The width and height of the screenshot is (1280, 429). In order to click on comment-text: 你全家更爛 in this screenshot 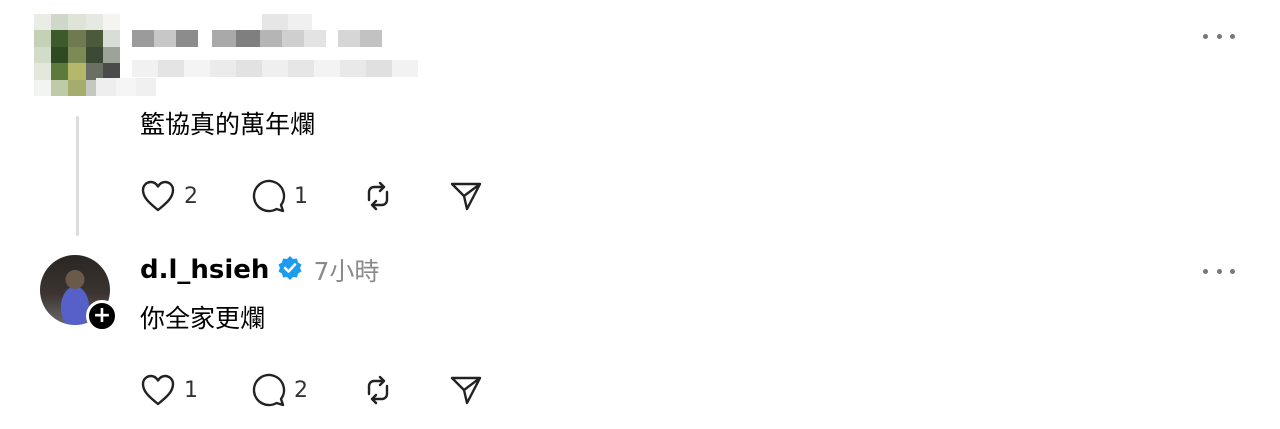, I will do `click(203, 318)`.